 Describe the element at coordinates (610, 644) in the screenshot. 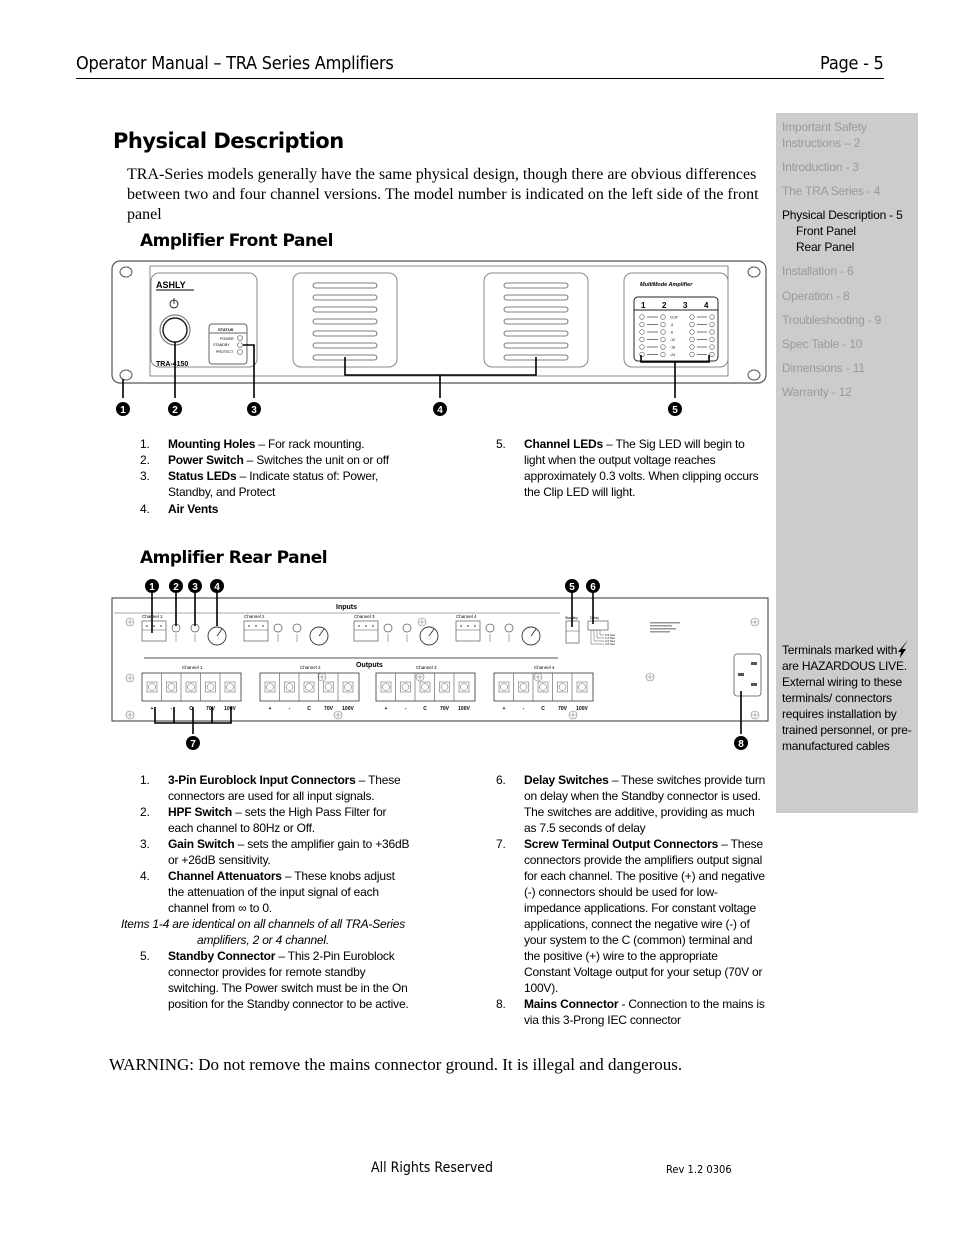

I see `svg-text: 4.0 Sec` at that location.